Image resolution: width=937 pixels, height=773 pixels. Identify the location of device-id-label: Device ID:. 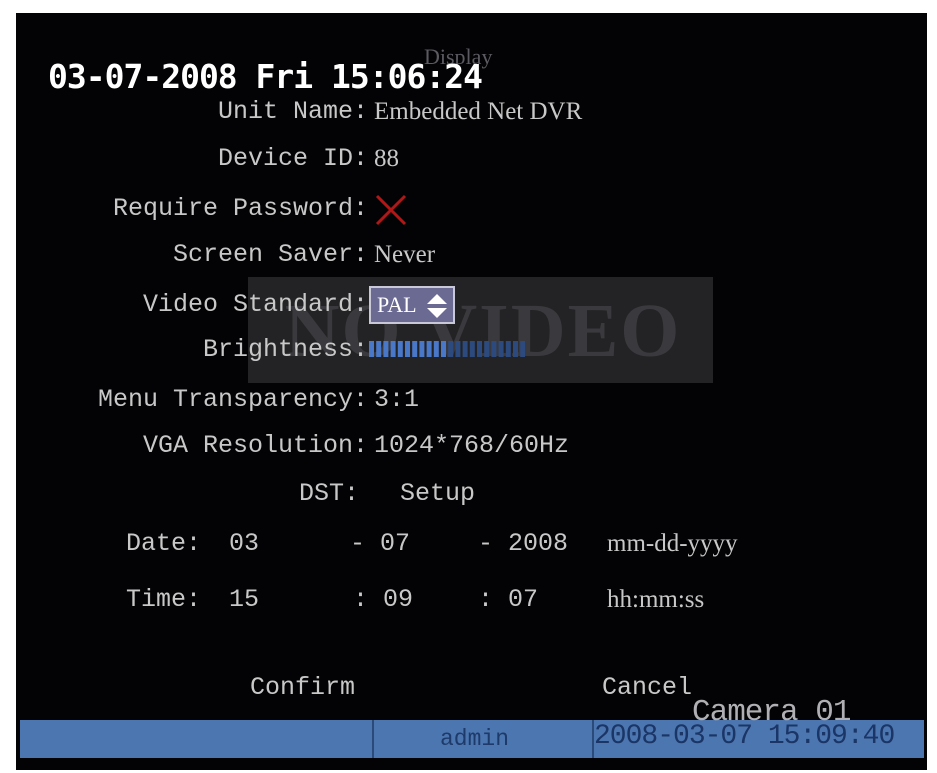
(292, 158).